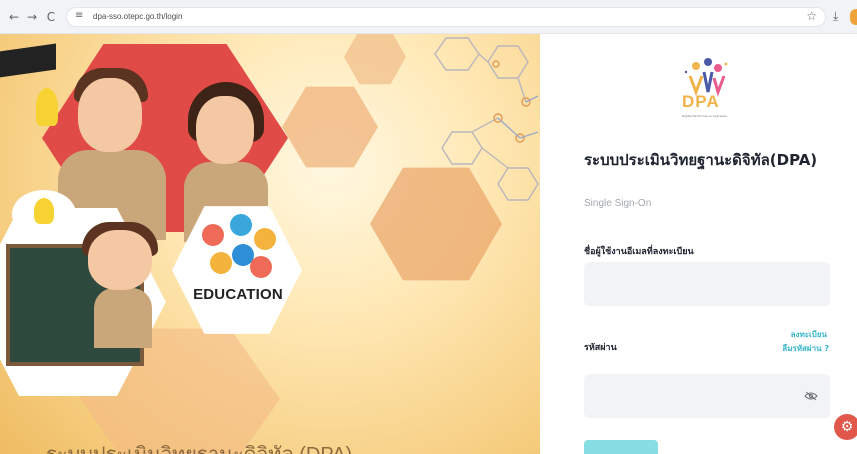 Image resolution: width=857 pixels, height=454 pixels. Describe the element at coordinates (446, 17) in the screenshot. I see `address-bar: ≡ dpa-sso.otepc.go.th/login ☆` at that location.